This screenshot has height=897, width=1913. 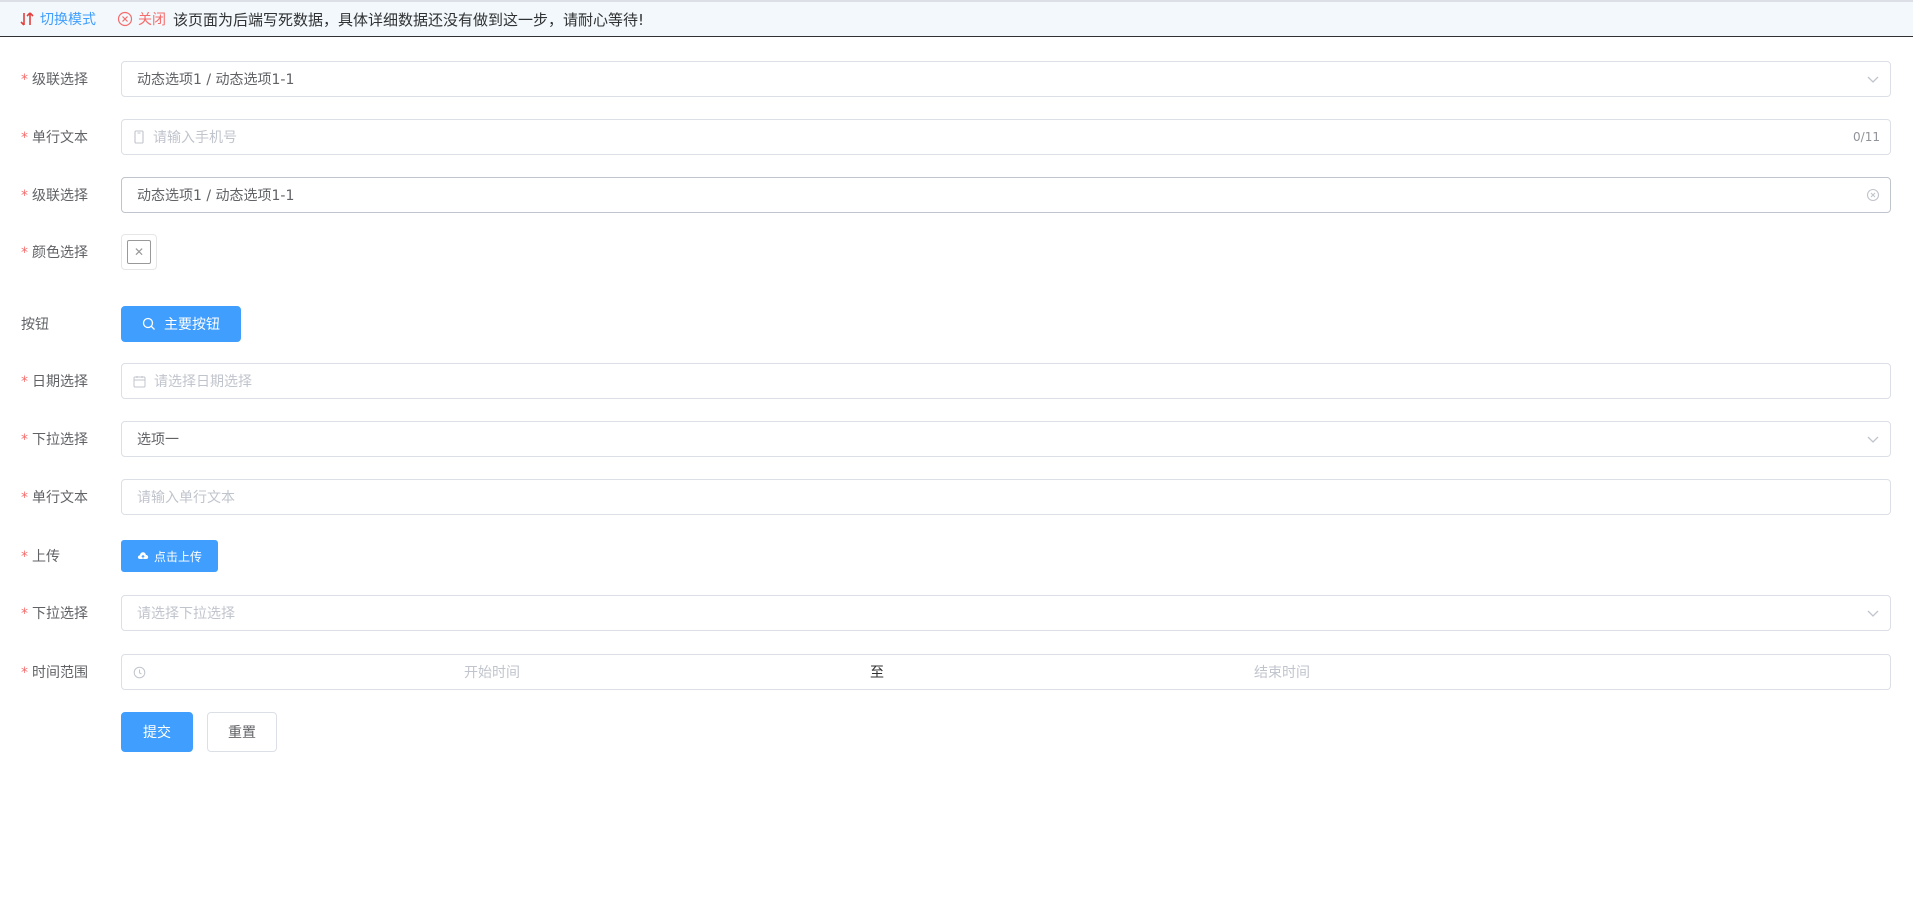 I want to click on mobile-icon, so click(x=139, y=137).